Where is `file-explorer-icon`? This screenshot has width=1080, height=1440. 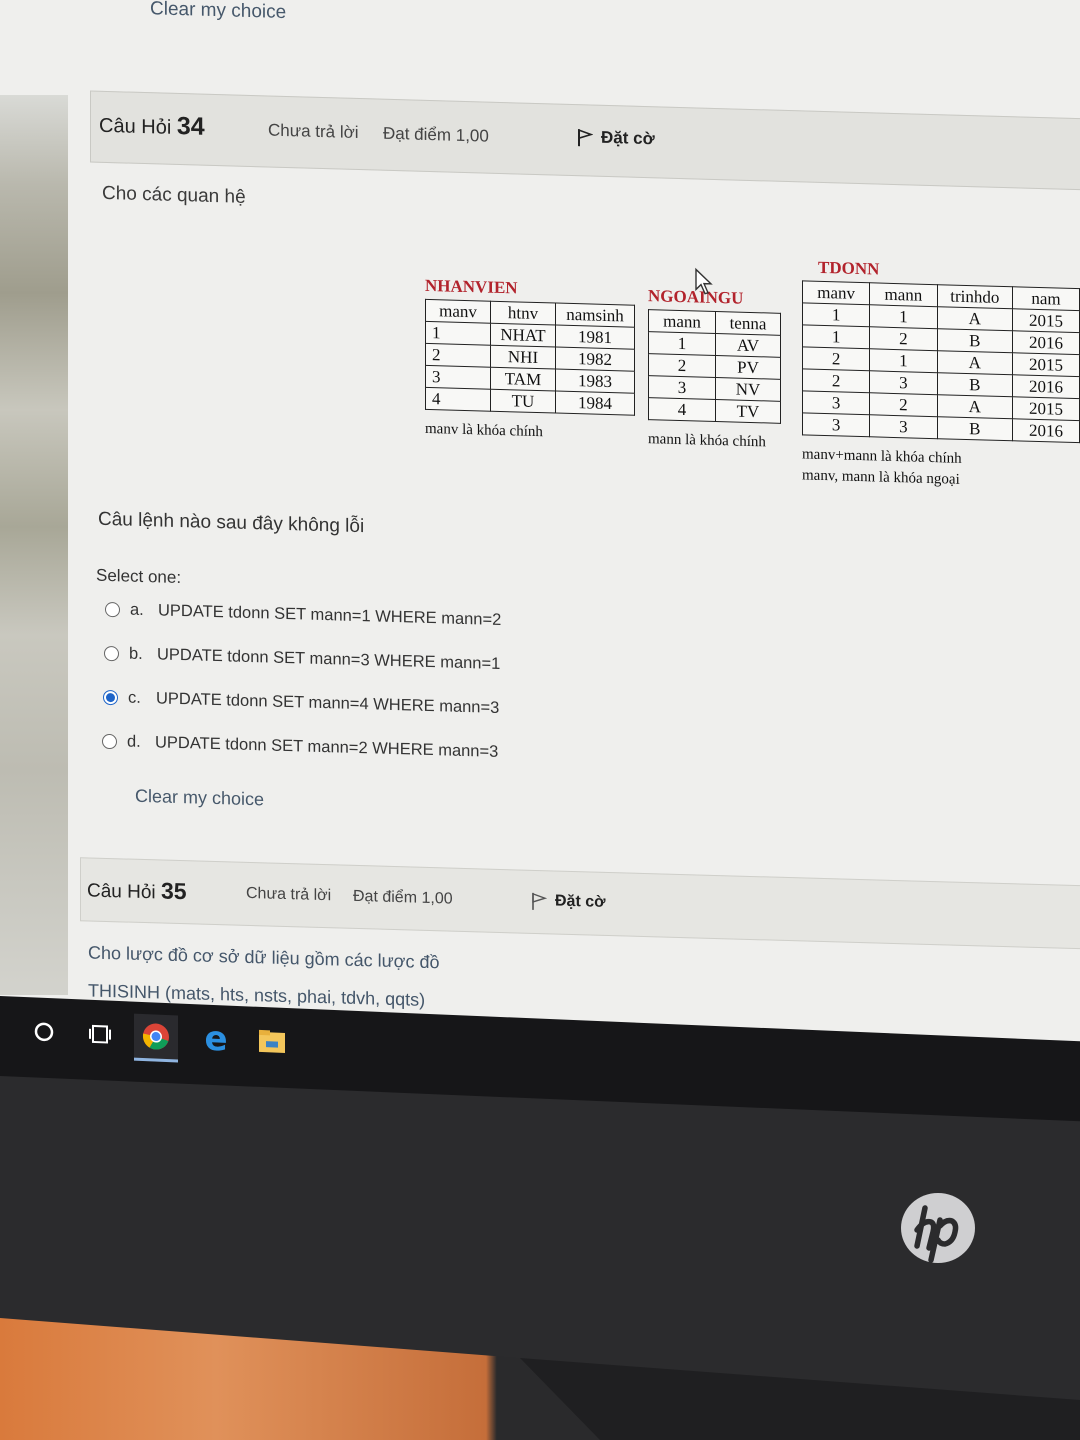
file-explorer-icon is located at coordinates (272, 1041).